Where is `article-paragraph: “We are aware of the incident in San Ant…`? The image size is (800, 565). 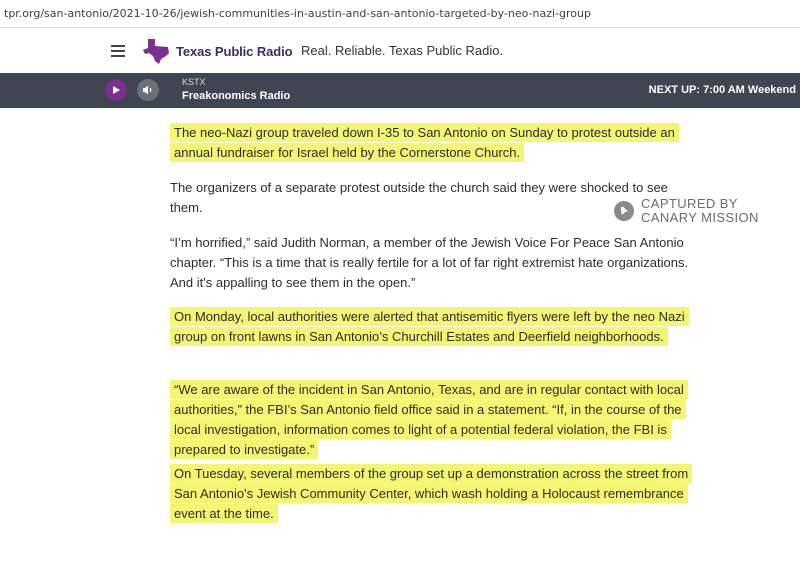 article-paragraph: “We are aware of the incident in San Ant… is located at coordinates (430, 420).